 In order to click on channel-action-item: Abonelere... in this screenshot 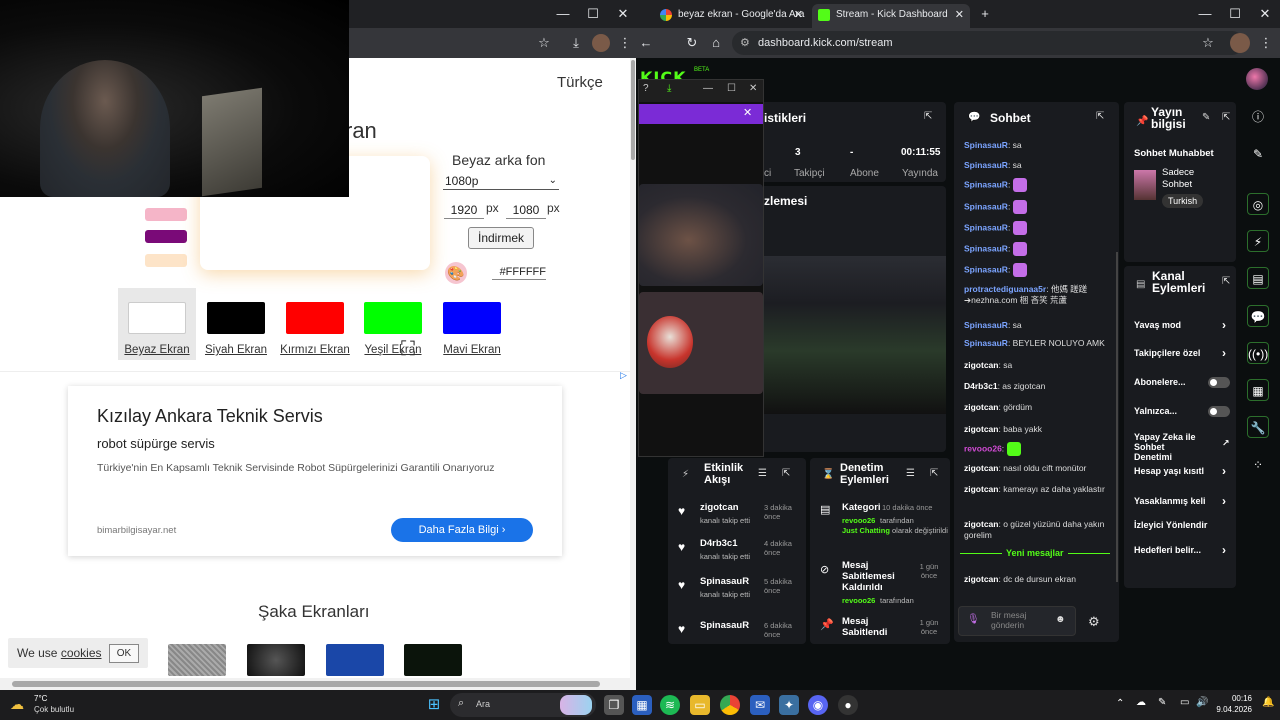, I will do `click(1182, 382)`.